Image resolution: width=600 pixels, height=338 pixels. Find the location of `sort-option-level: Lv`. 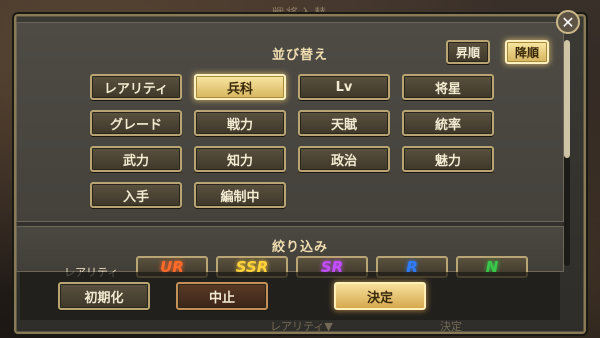

sort-option-level: Lv is located at coordinates (344, 87).